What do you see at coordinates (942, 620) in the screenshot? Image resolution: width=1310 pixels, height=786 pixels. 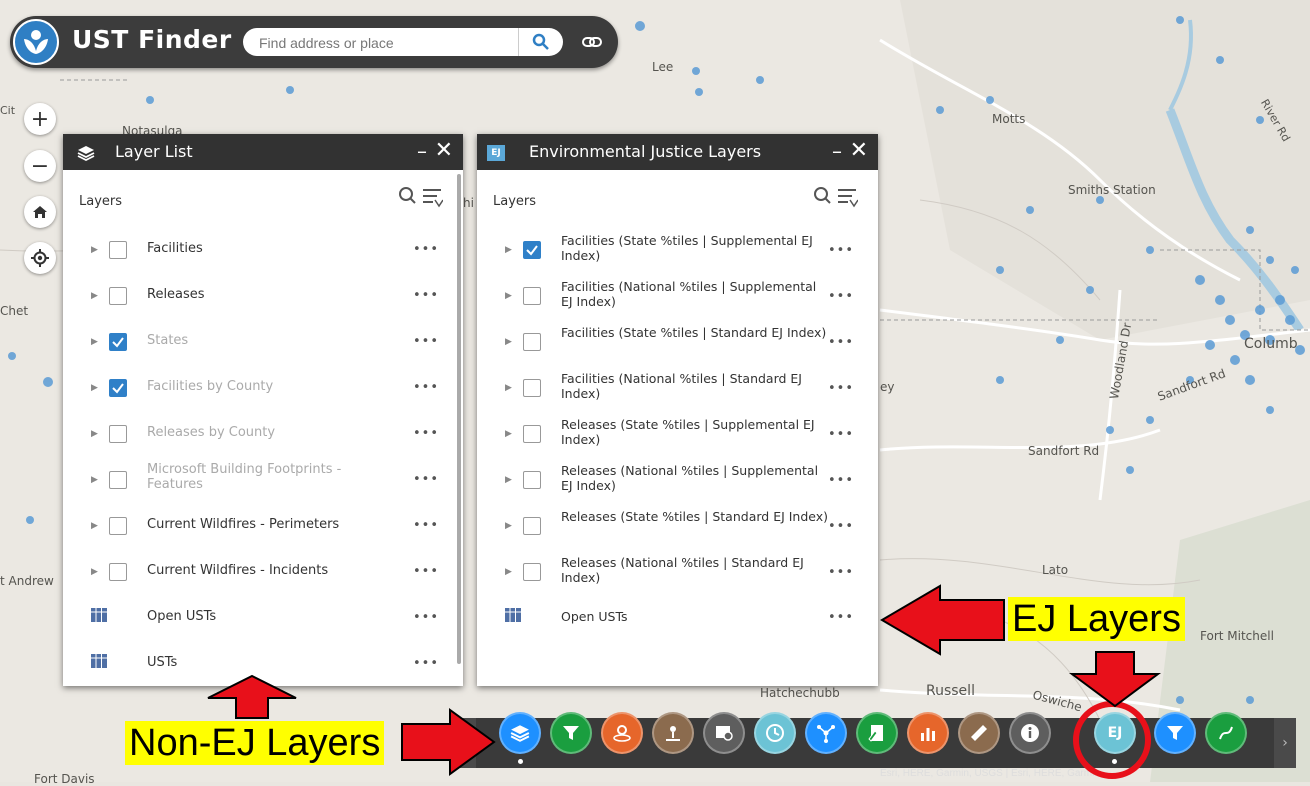 I see `ej-panel-arrow` at bounding box center [942, 620].